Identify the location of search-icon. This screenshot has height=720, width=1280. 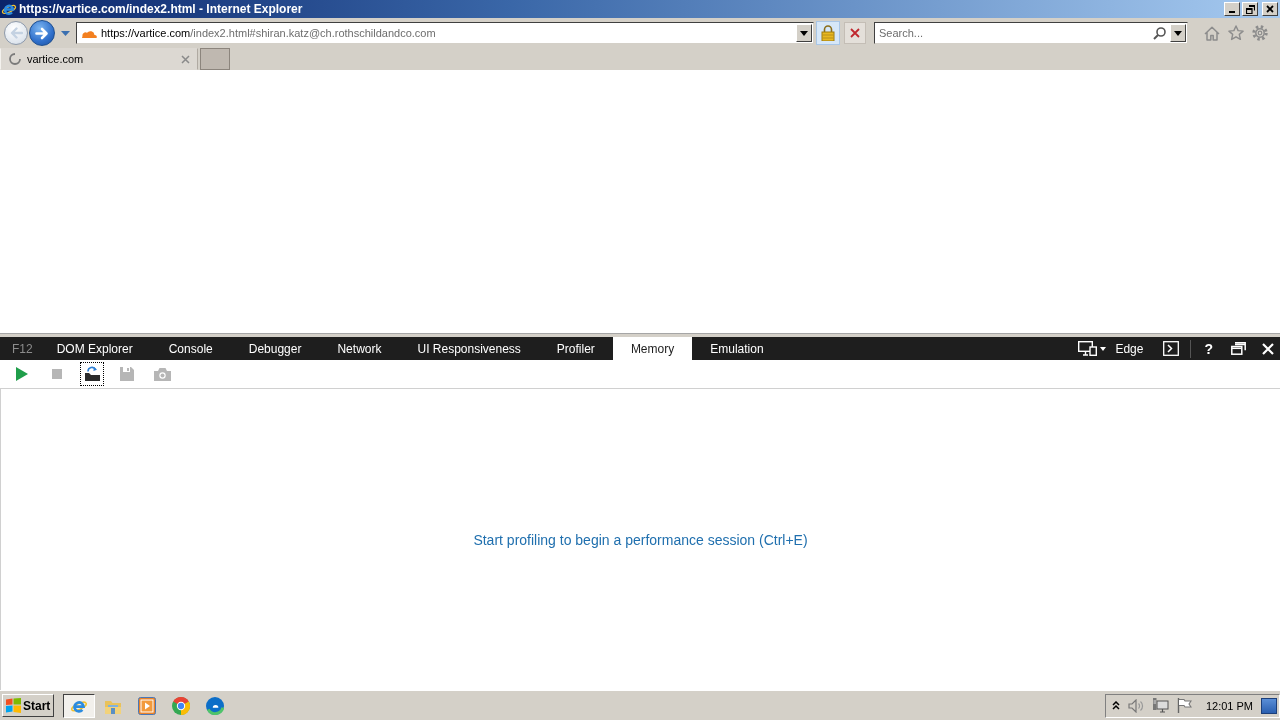
(1159, 33).